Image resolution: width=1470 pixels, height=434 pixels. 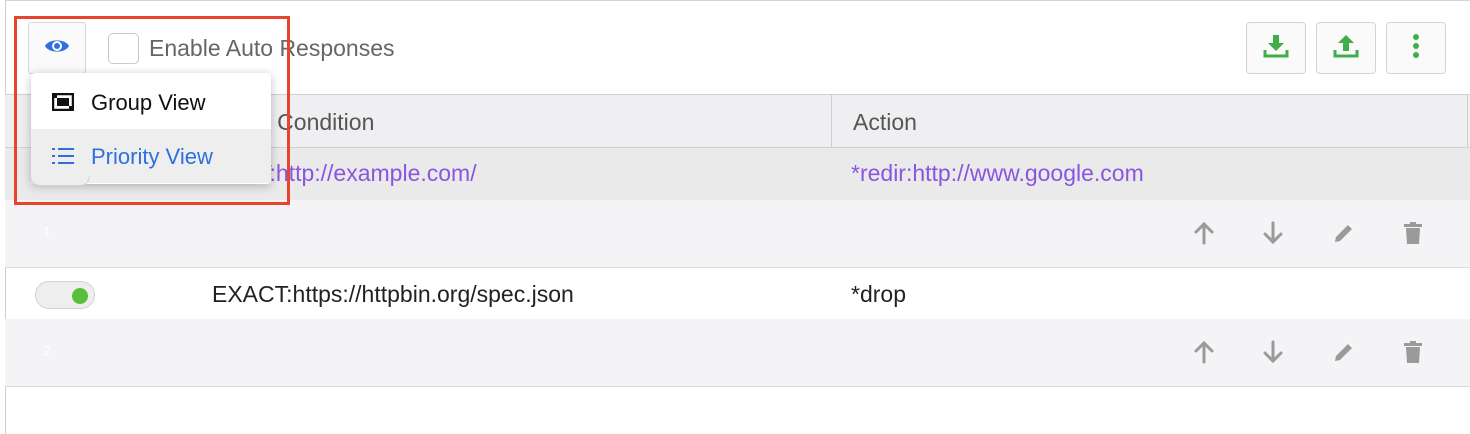 I want to click on export-button, so click(x=1346, y=48).